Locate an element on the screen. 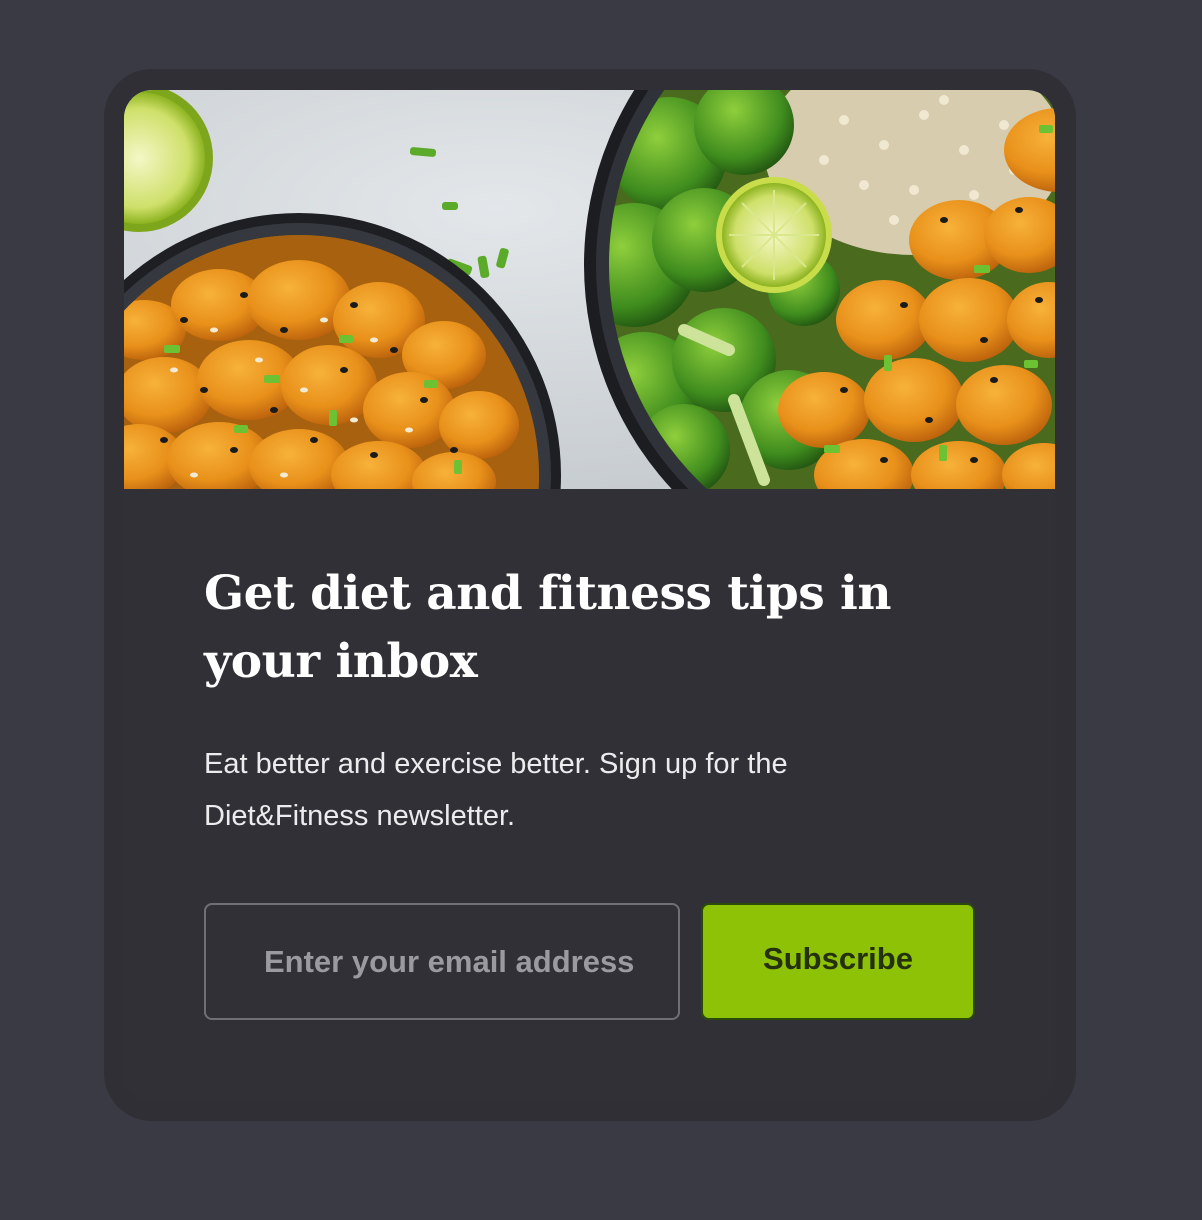 This screenshot has width=1202, height=1220. lime-slice is located at coordinates (774, 235).